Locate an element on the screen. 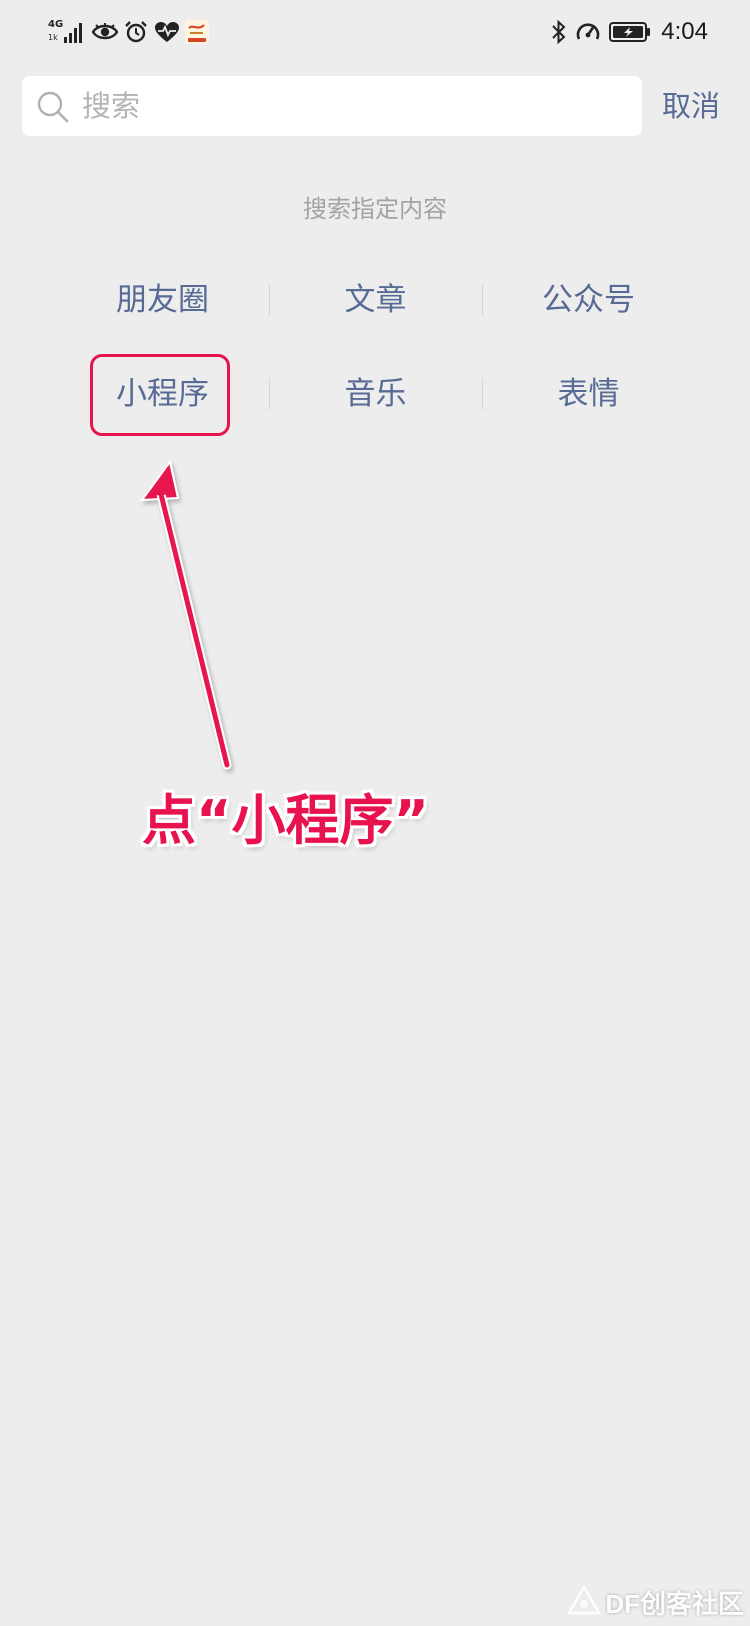  network-generation: 4G is located at coordinates (56, 24).